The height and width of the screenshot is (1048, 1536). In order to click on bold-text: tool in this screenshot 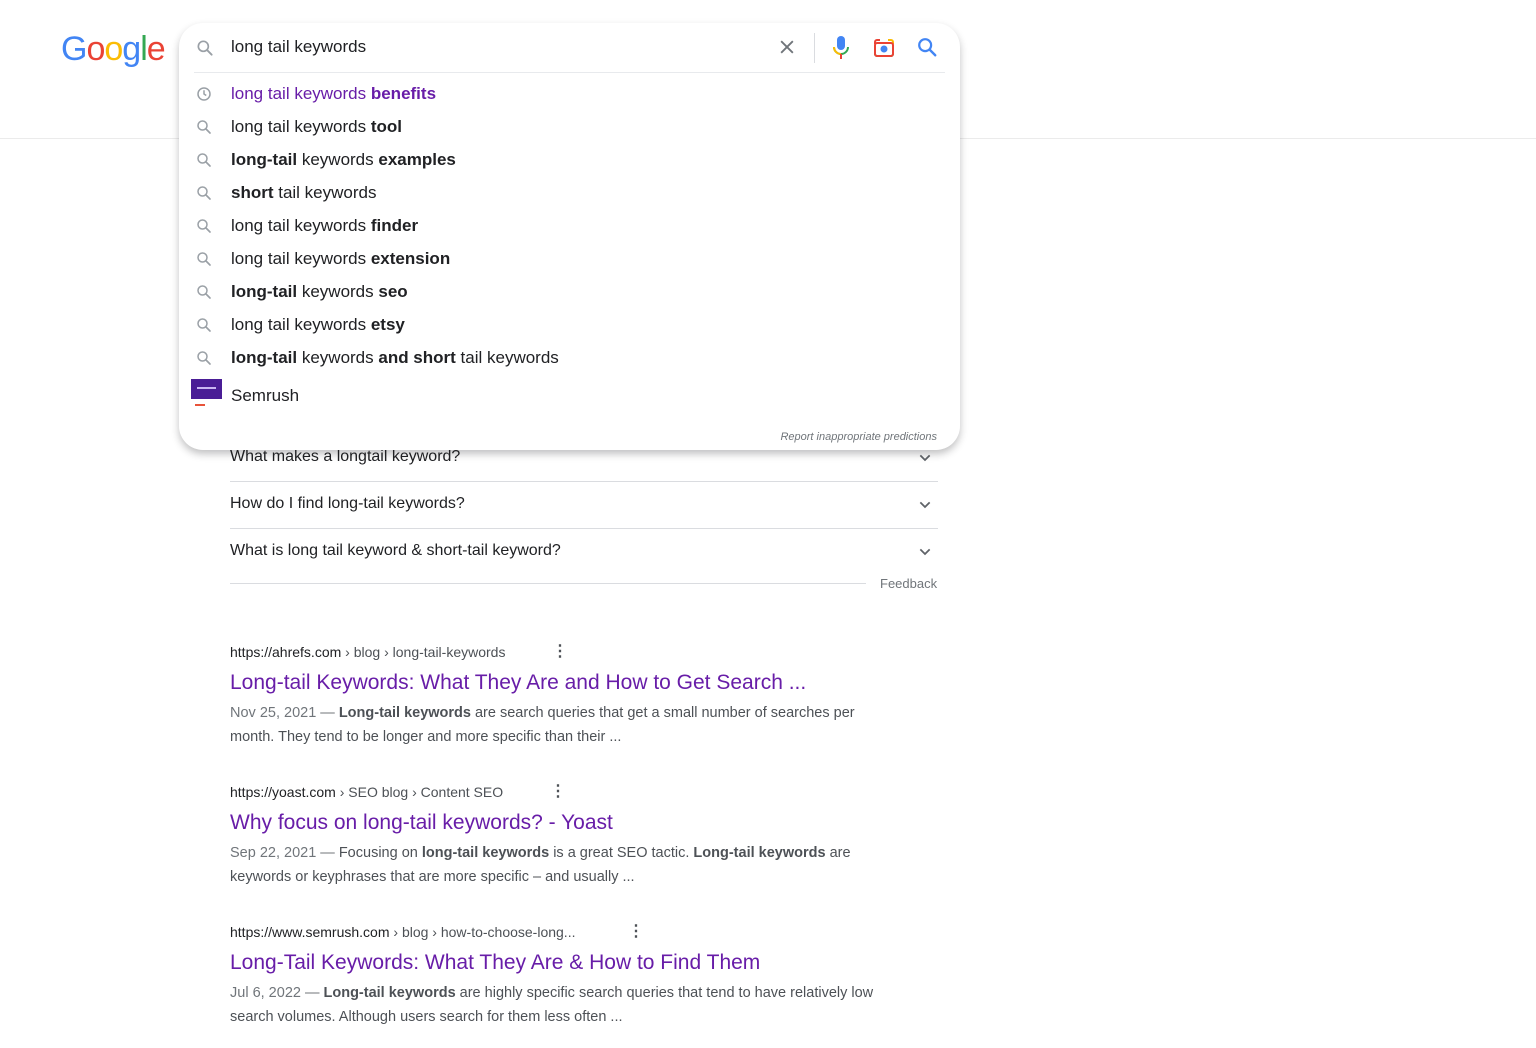, I will do `click(386, 126)`.